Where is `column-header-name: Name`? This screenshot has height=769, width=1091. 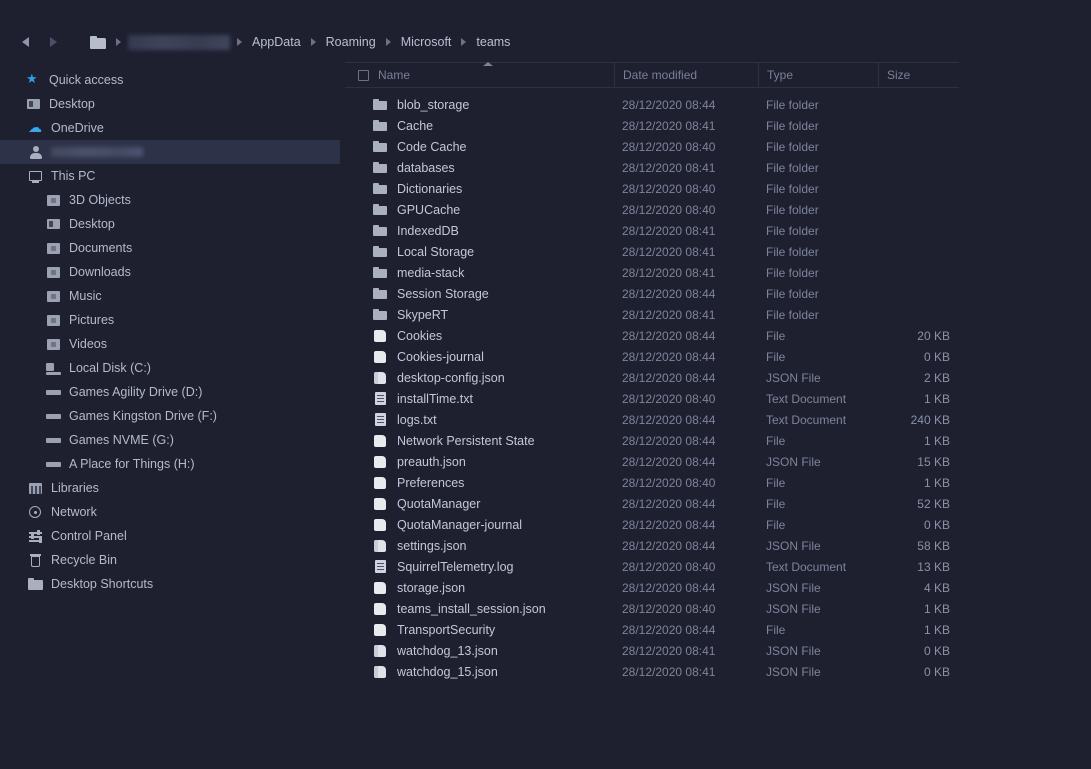 column-header-name: Name is located at coordinates (479, 74).